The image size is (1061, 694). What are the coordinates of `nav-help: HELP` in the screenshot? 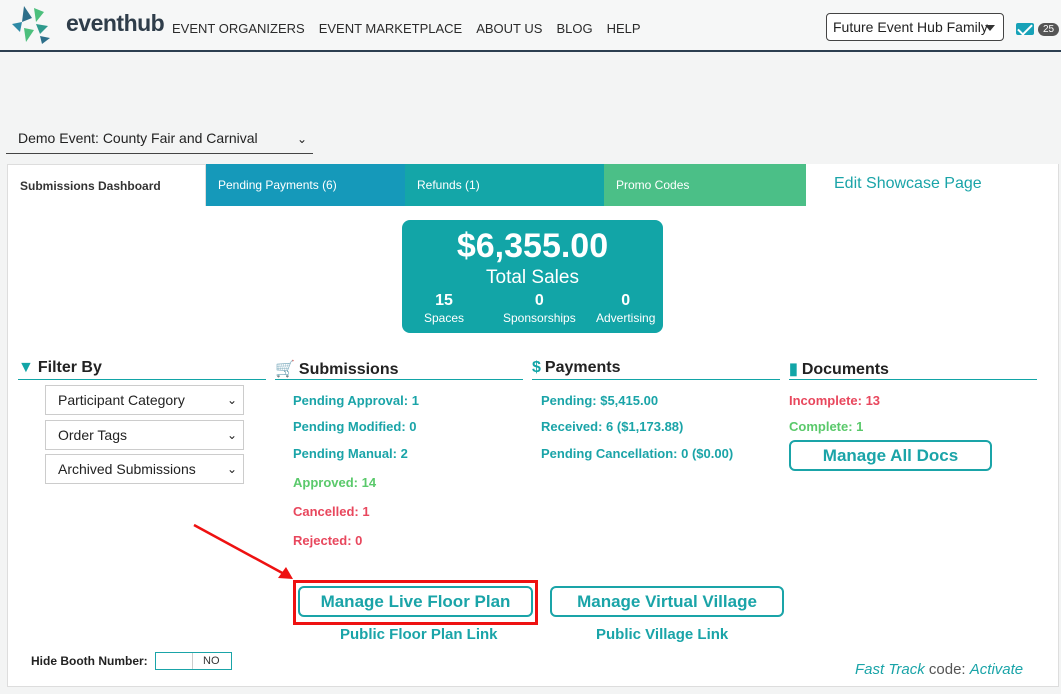 It's located at (624, 28).